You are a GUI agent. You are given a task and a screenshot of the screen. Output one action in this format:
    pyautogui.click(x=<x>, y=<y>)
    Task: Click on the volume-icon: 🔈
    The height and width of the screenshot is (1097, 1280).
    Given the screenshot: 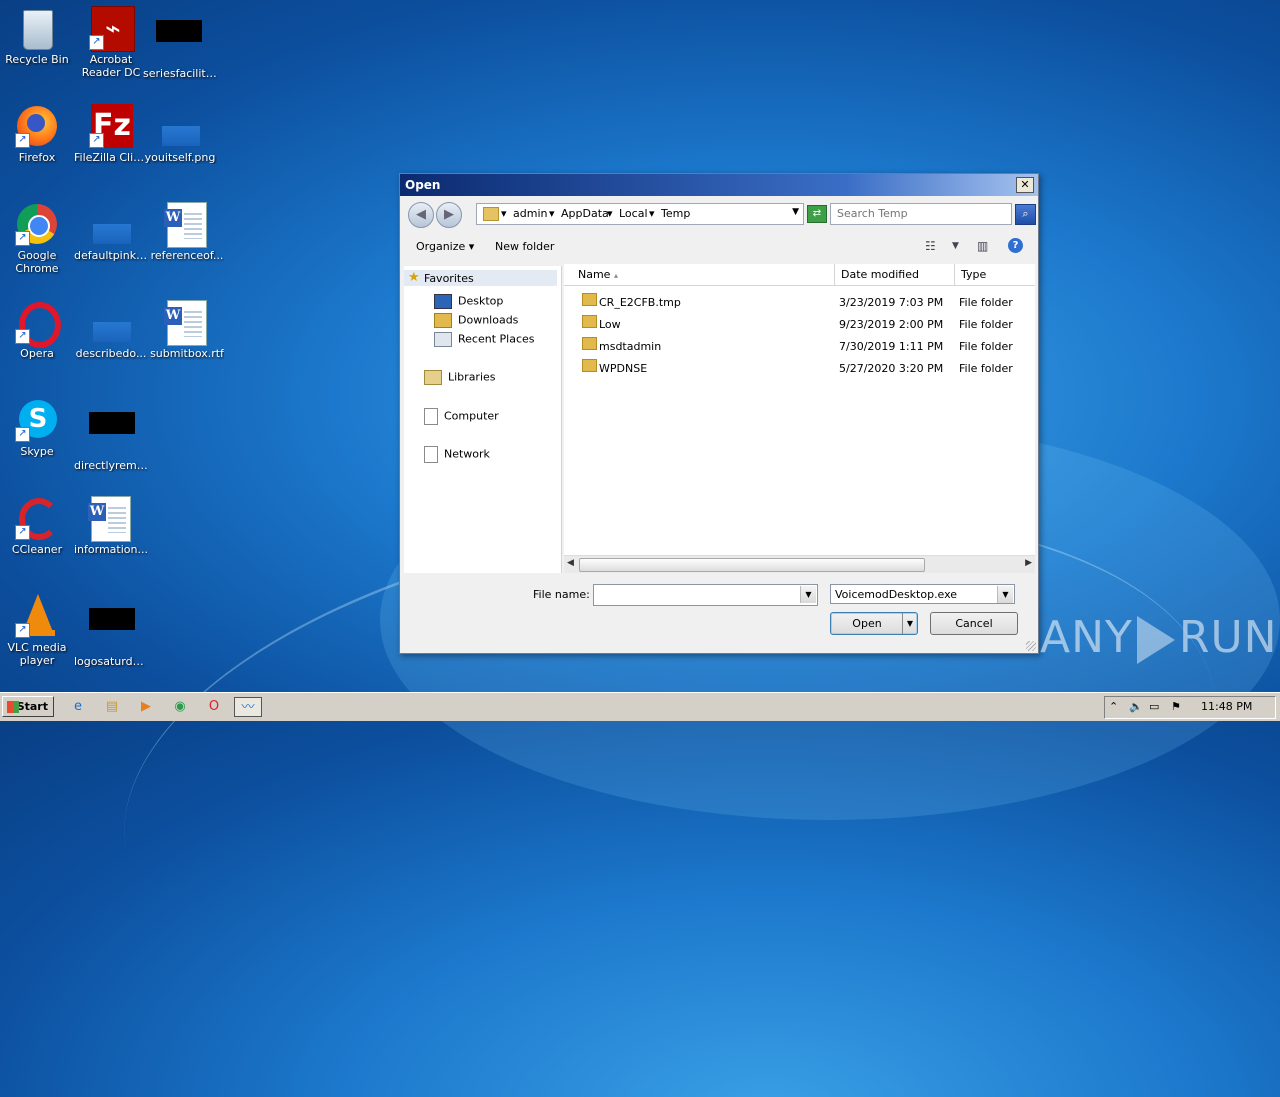 What is the action you would take?
    pyautogui.click(x=1136, y=706)
    